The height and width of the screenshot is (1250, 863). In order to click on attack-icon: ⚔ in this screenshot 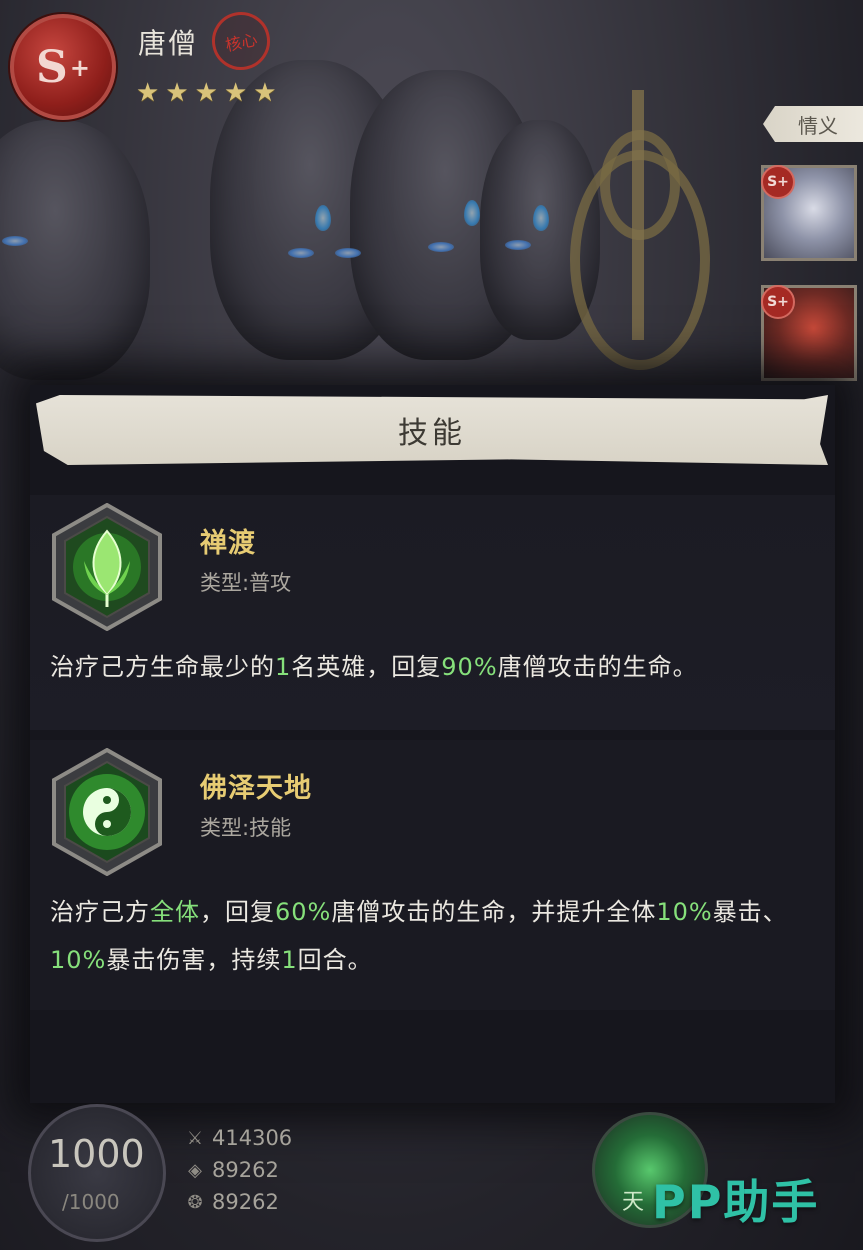, I will do `click(195, 1138)`.